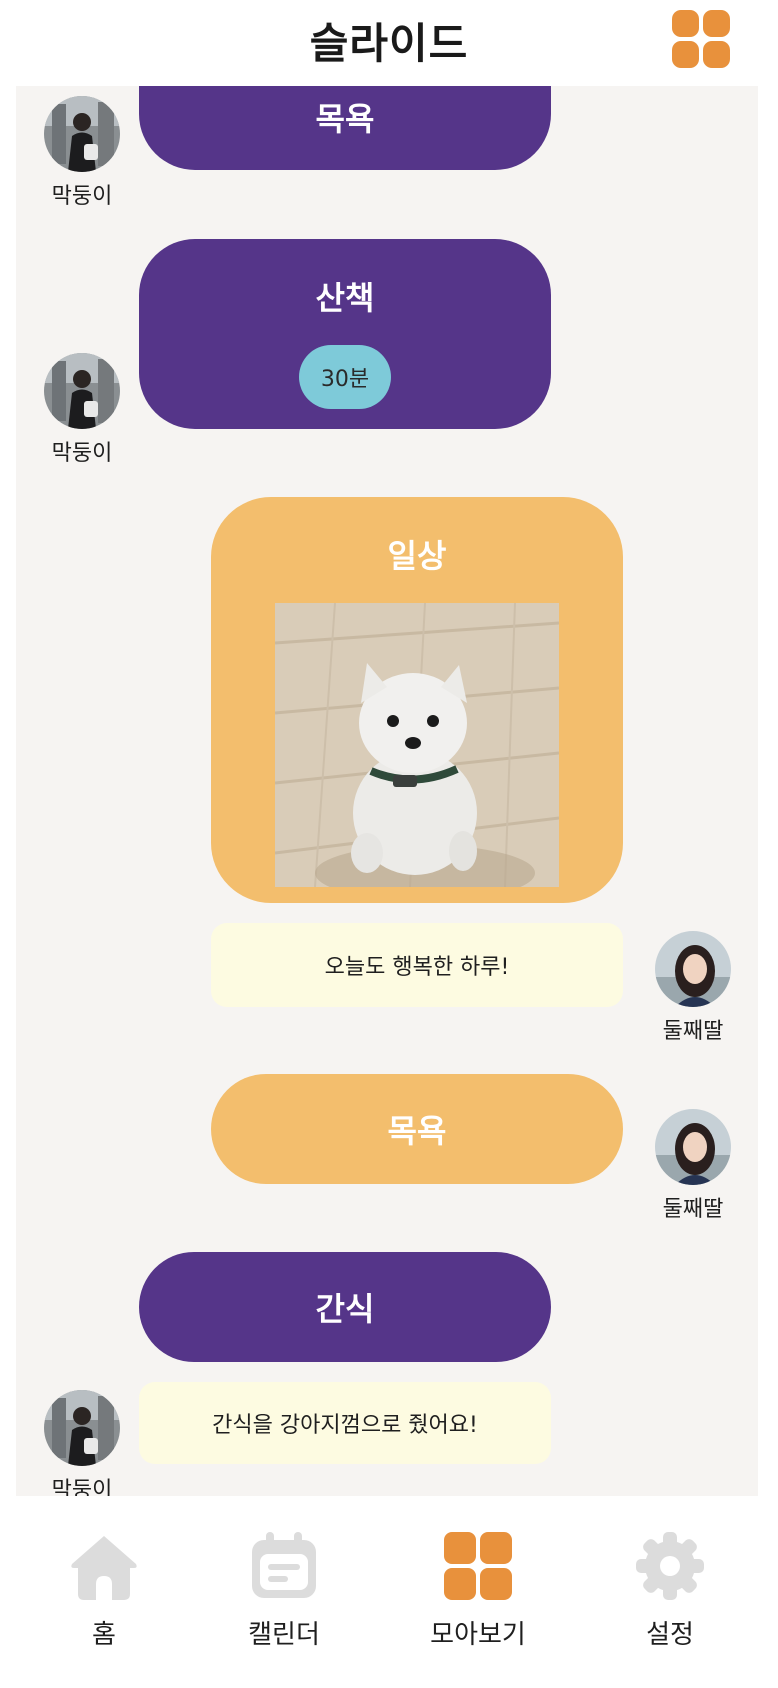 This screenshot has width=778, height=1688. I want to click on post-card: 간식, so click(345, 1307).